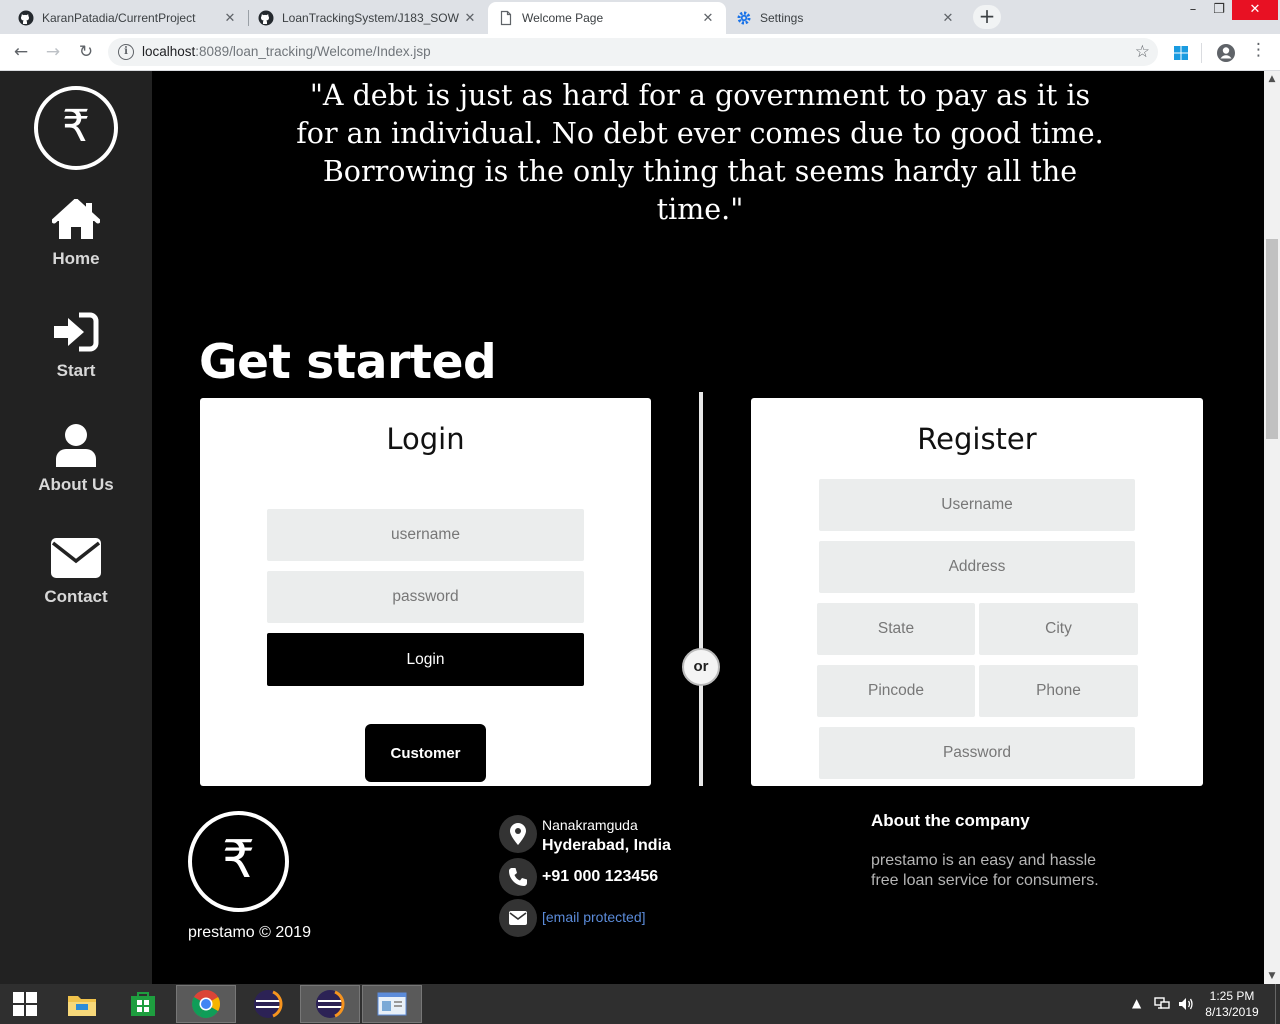 The image size is (1280, 1024). What do you see at coordinates (76, 128) in the screenshot?
I see `rupee-logo: ₹` at bounding box center [76, 128].